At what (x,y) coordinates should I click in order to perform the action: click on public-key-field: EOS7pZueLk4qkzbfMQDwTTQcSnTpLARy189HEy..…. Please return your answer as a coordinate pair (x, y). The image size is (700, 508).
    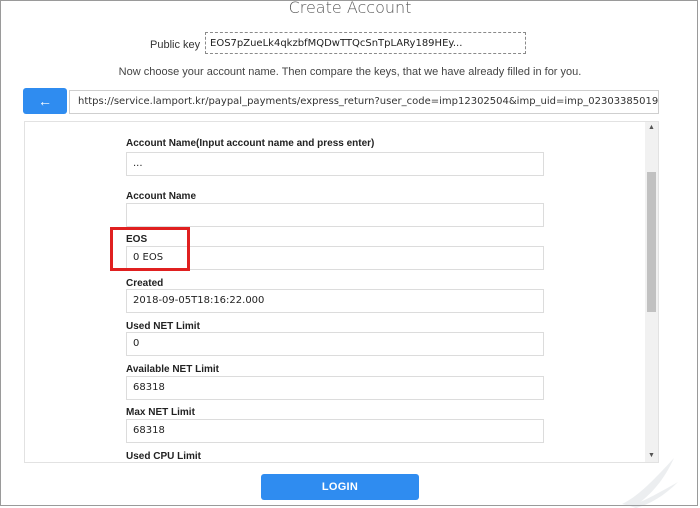
    Looking at the image, I should click on (365, 43).